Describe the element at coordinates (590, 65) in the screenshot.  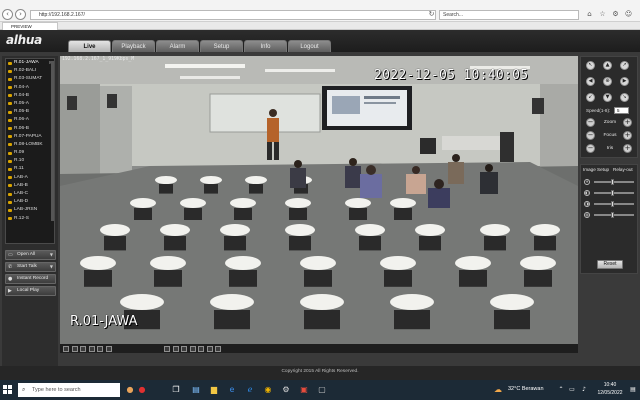
I see `ptz-up-left-icon: ↖` at that location.